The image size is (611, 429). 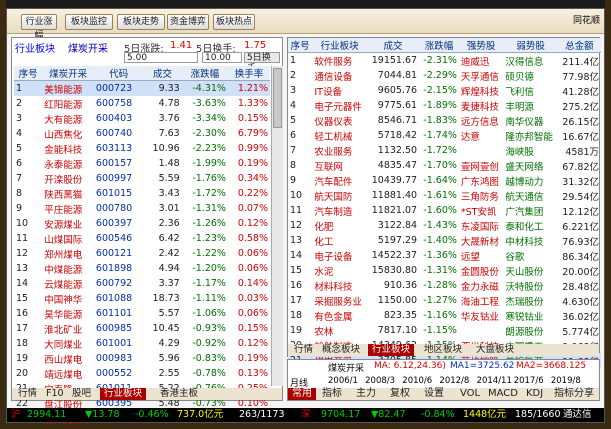 I want to click on toolbar-button-sector-hot: 板块热点, so click(x=234, y=22).